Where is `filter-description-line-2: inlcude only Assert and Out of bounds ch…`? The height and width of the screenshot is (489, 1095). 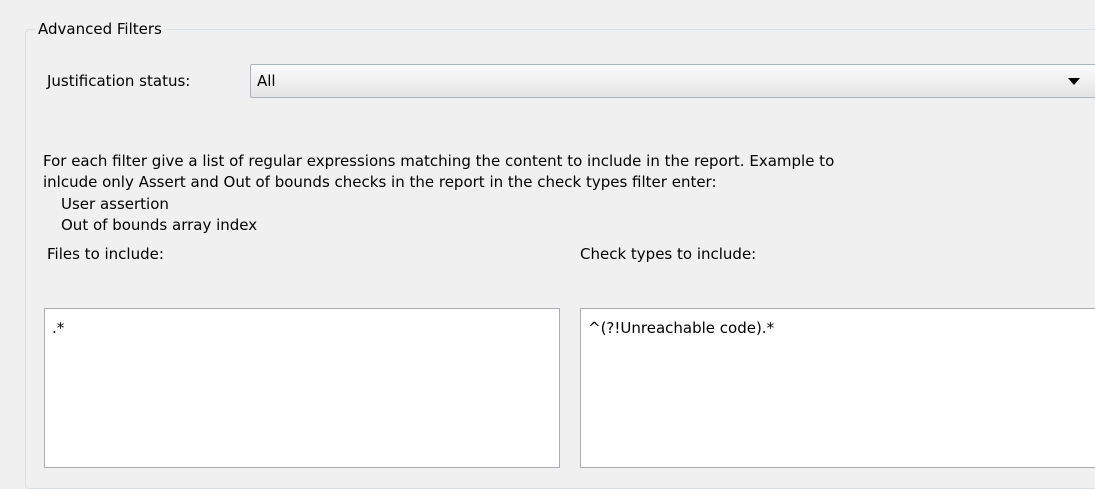
filter-description-line-2: inlcude only Assert and Out of bounds ch… is located at coordinates (380, 182).